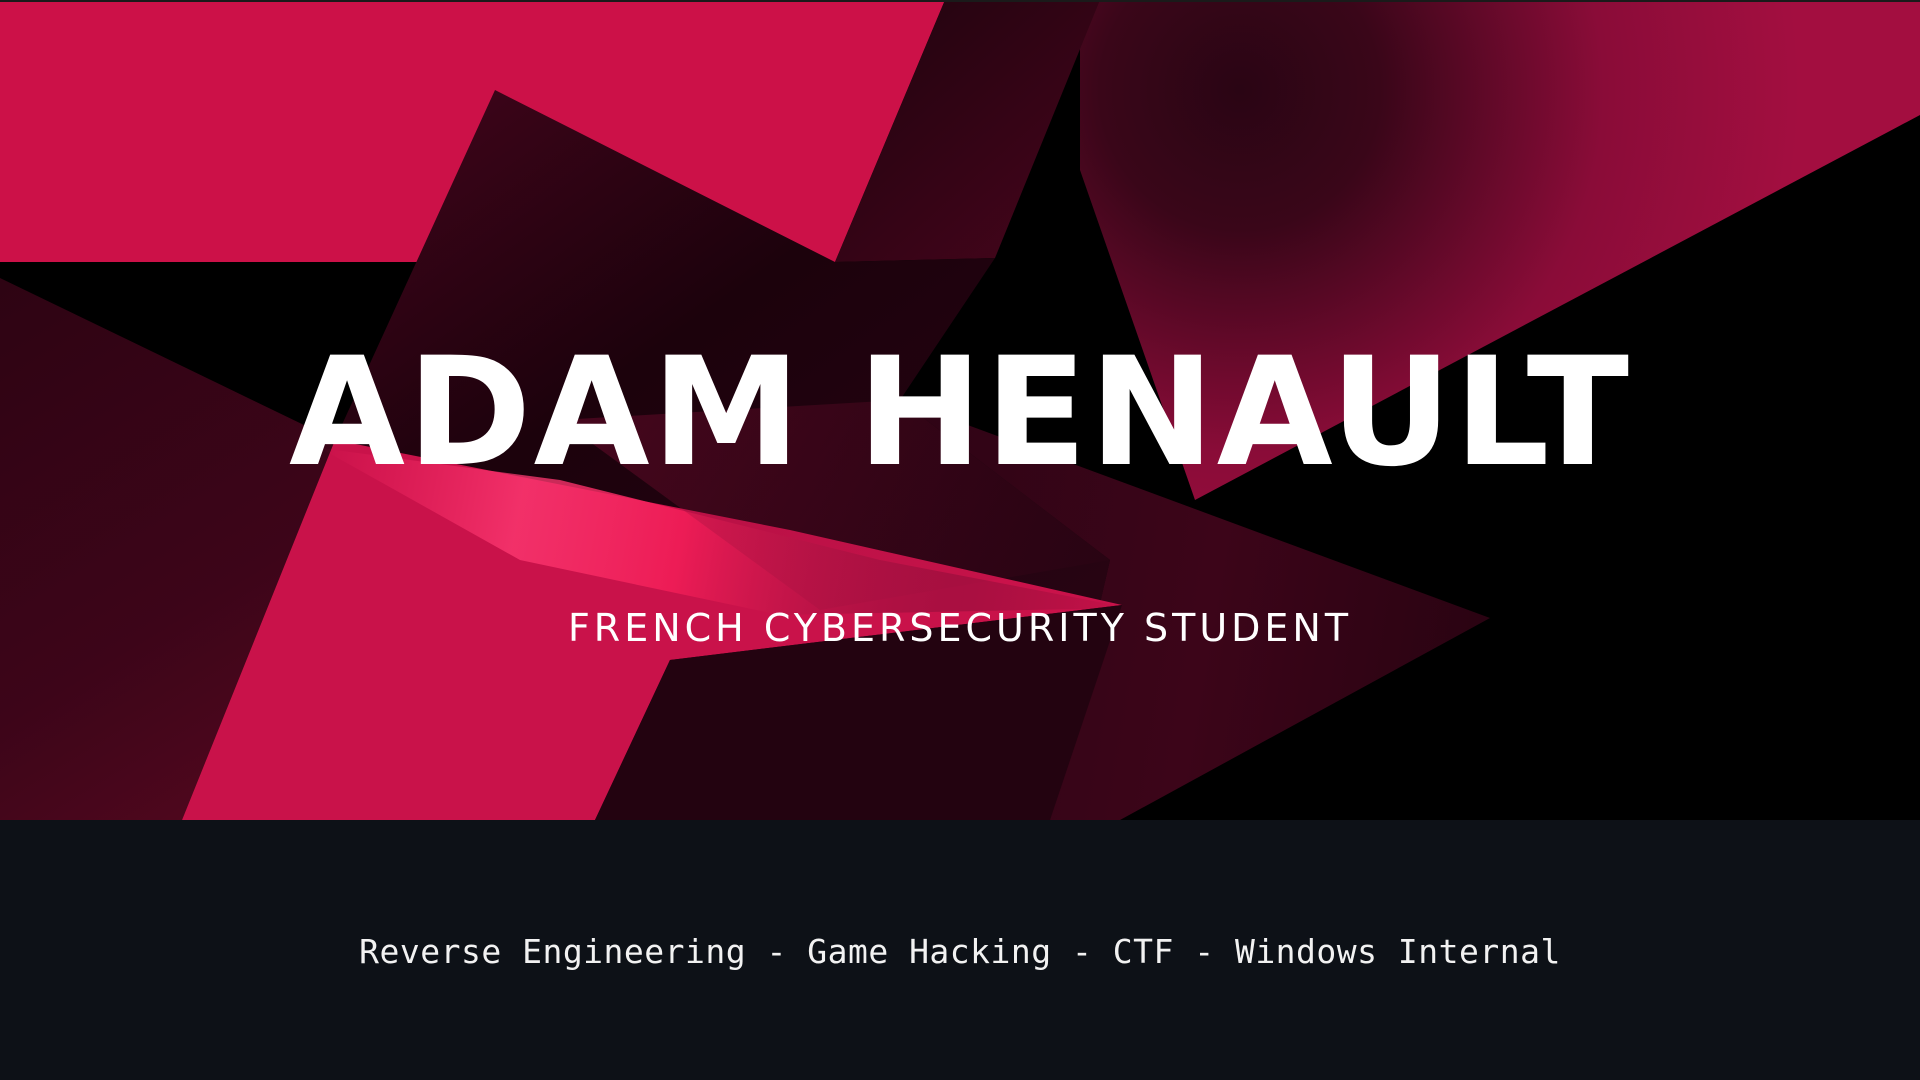 This screenshot has width=1920, height=1080. I want to click on hero-subtitle: FRENCH CYBERSECURITY STUDENT, so click(960, 628).